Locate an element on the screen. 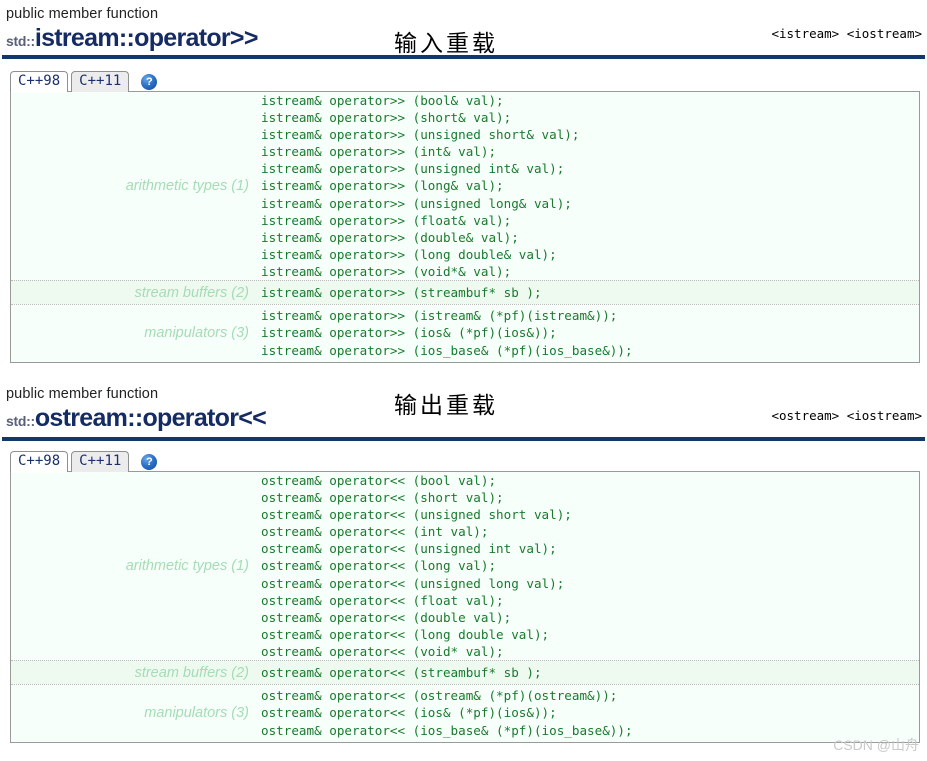 This screenshot has height=761, width=927. group-code: ostream& operator<< (streambuf* sb ); is located at coordinates (401, 672).